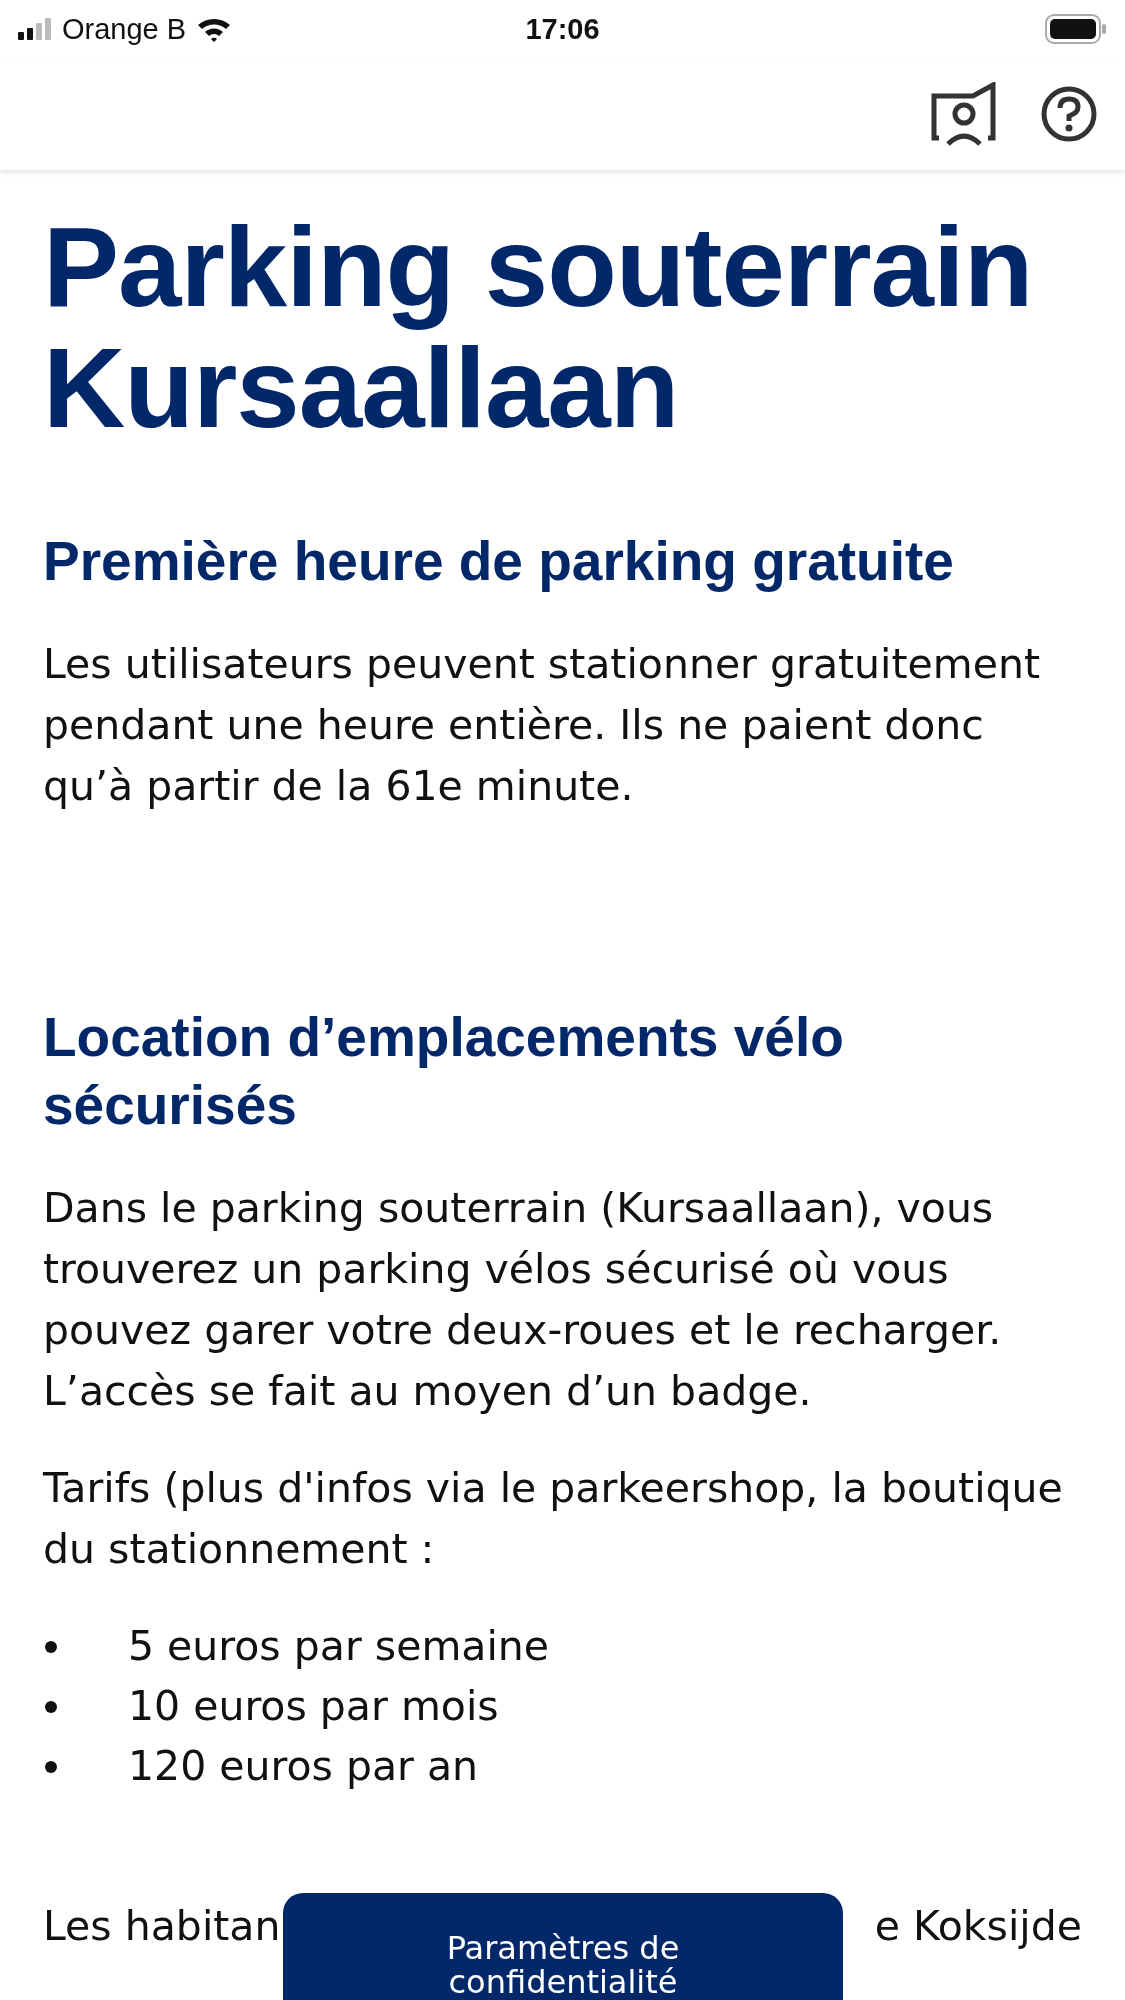 This screenshot has height=2000, width=1125. What do you see at coordinates (965, 114) in the screenshot?
I see `camera-person-icon` at bounding box center [965, 114].